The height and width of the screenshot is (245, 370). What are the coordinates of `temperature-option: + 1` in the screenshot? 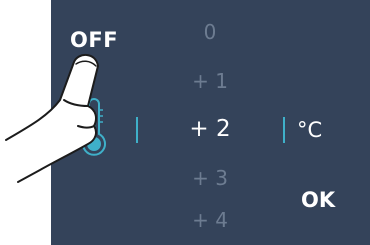 It's located at (210, 81).